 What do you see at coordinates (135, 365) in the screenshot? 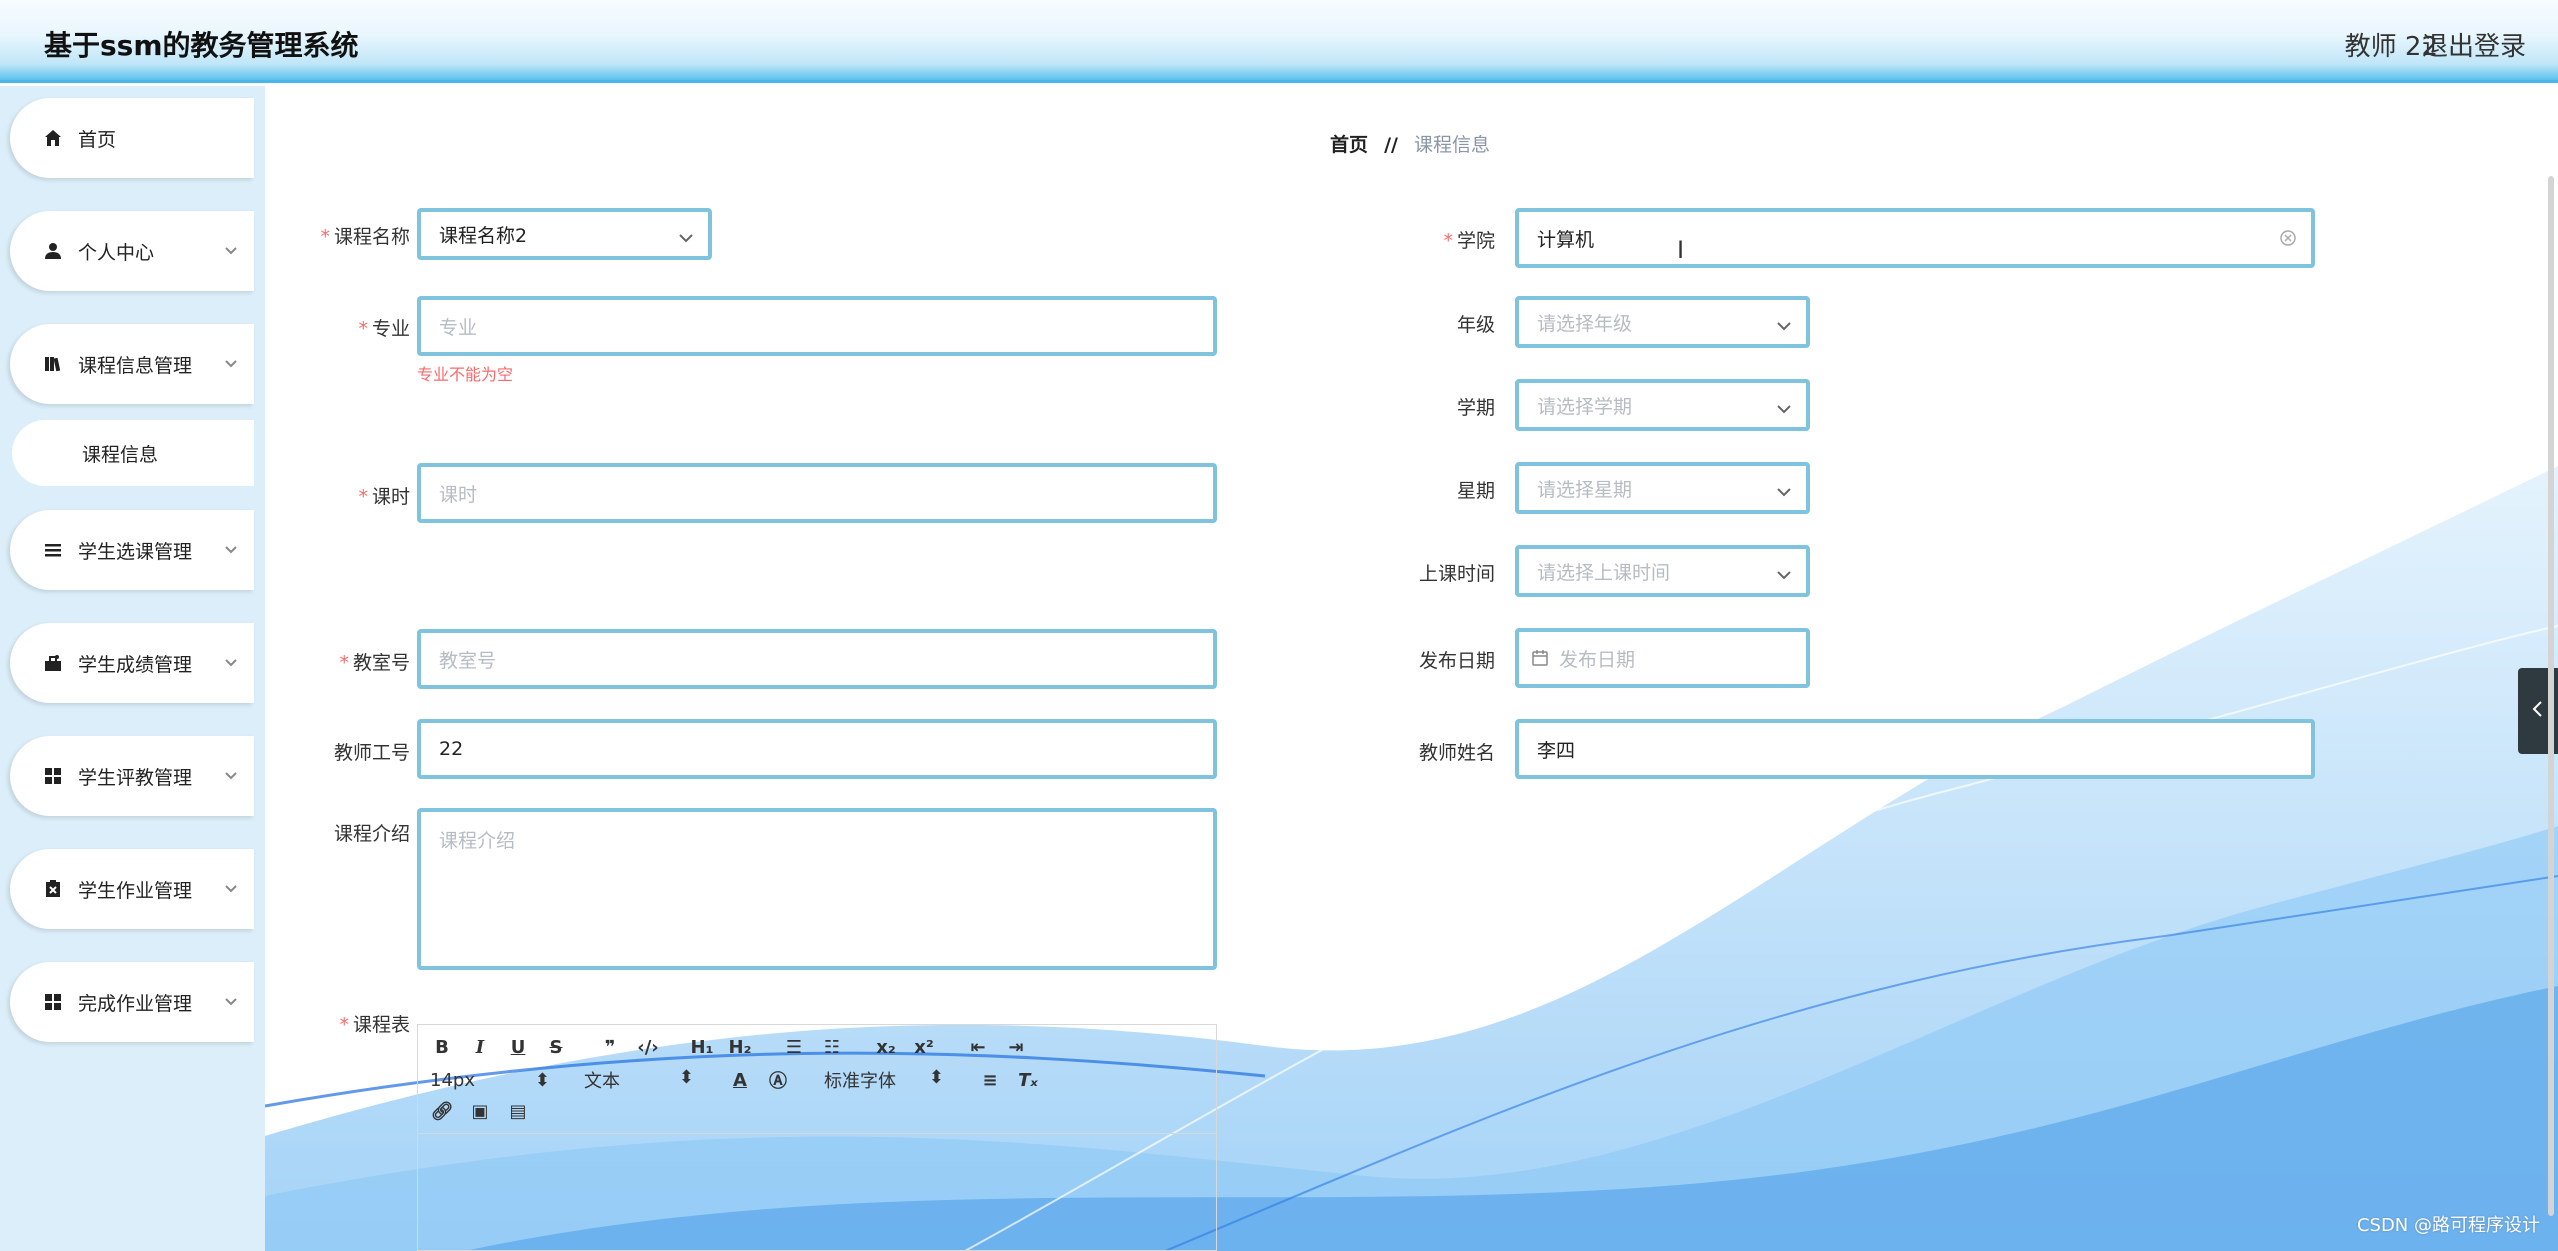
I see `sidebar-item-label: 课程信息管理` at bounding box center [135, 365].